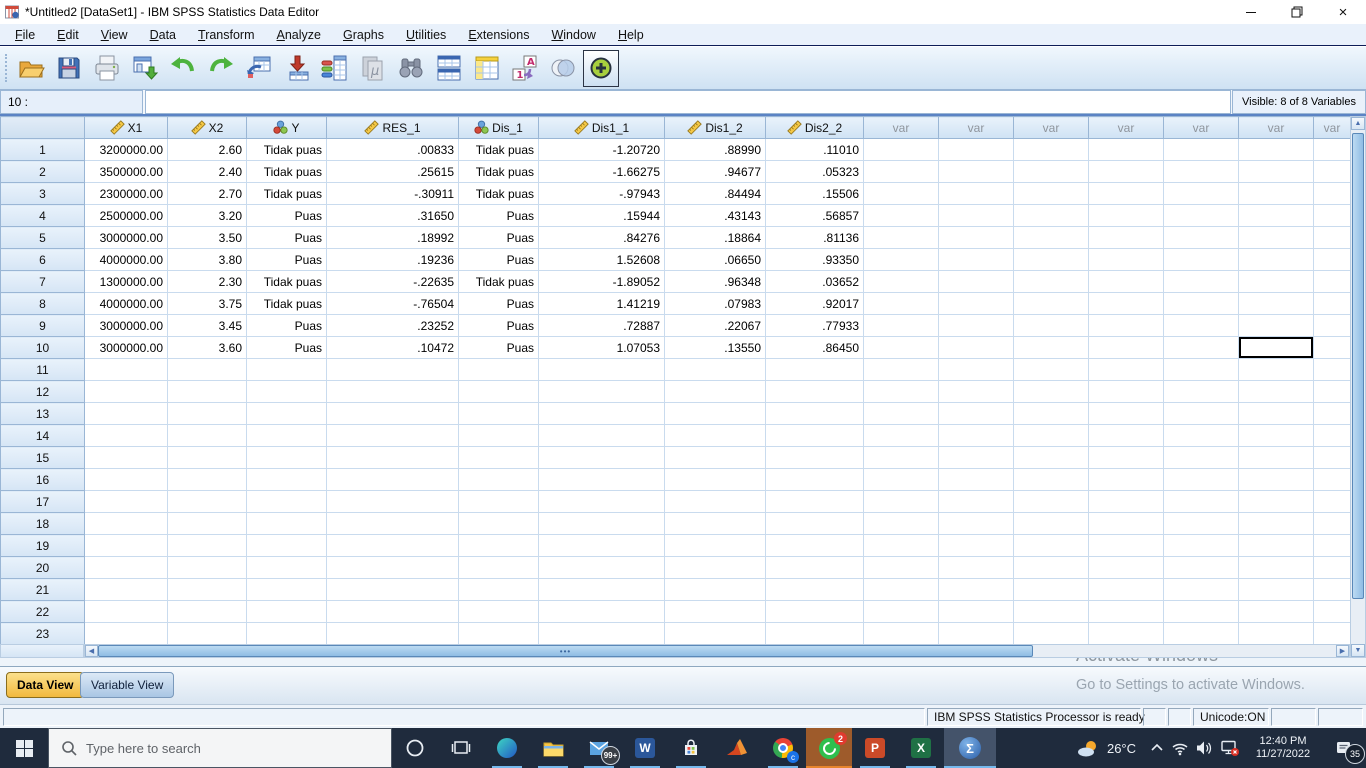 The image size is (1366, 768). What do you see at coordinates (976, 545) in the screenshot?
I see `cell-r19-c10` at bounding box center [976, 545].